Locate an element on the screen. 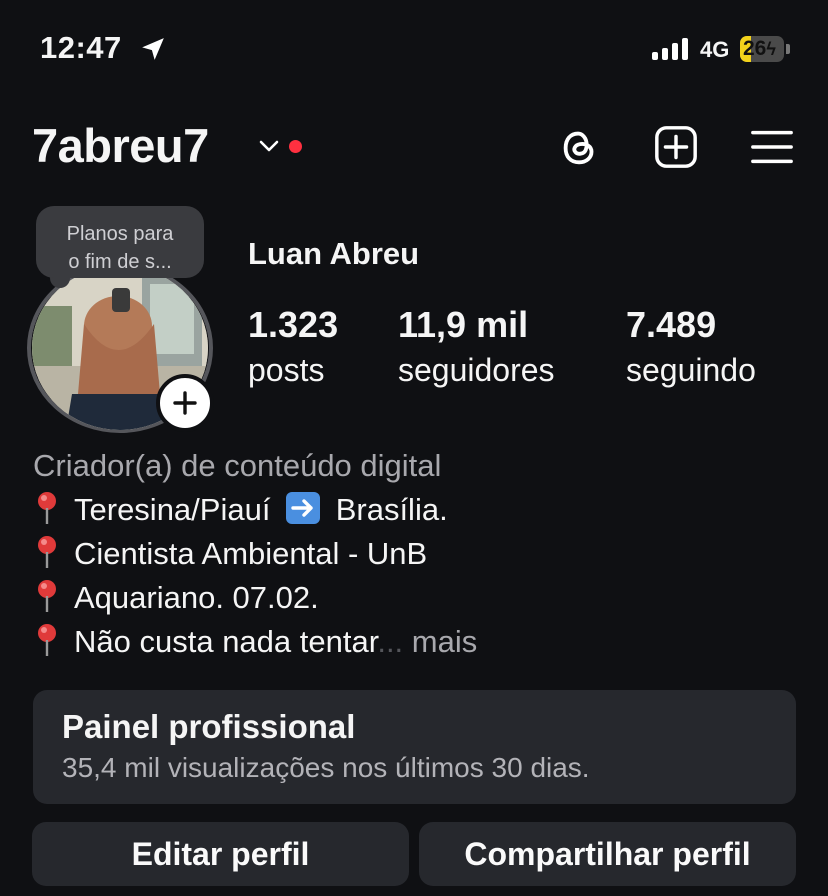 Image resolution: width=828 pixels, height=896 pixels. threads-icon is located at coordinates (580, 147).